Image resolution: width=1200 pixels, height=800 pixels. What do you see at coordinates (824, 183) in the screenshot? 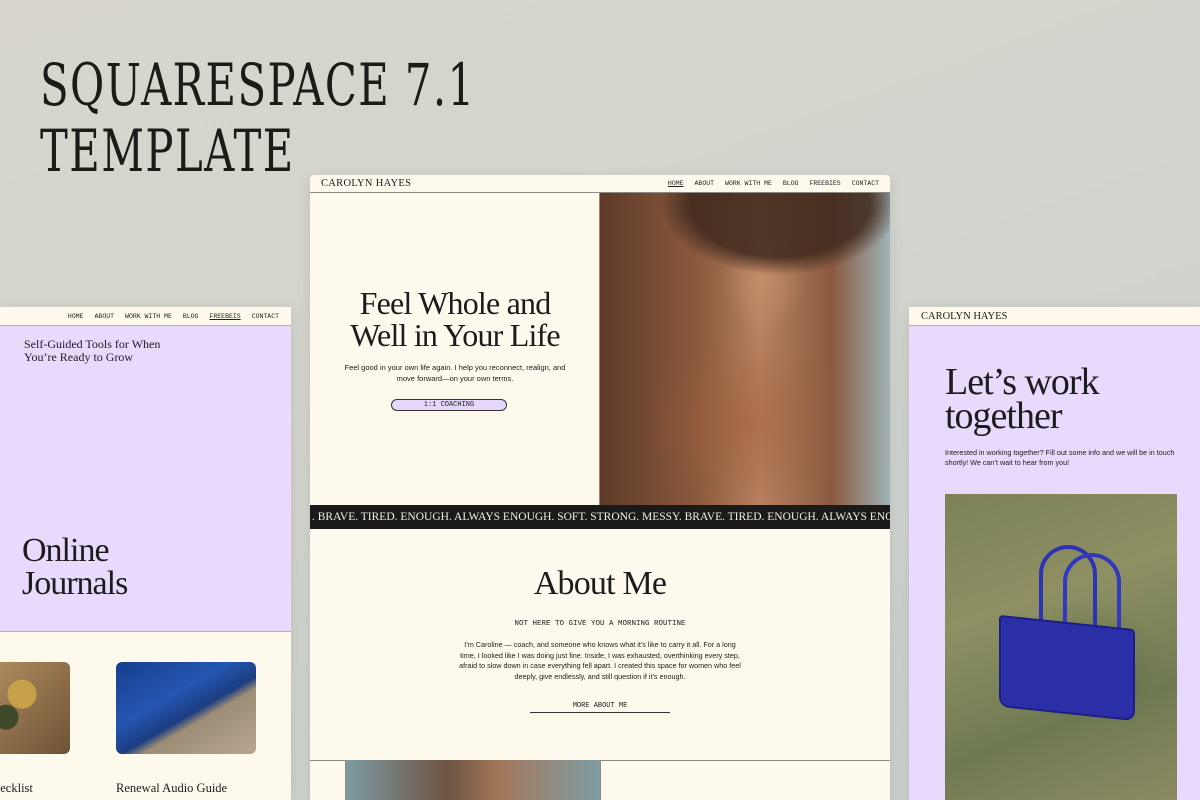
I see `nav-freebies: FREEBIES` at bounding box center [824, 183].